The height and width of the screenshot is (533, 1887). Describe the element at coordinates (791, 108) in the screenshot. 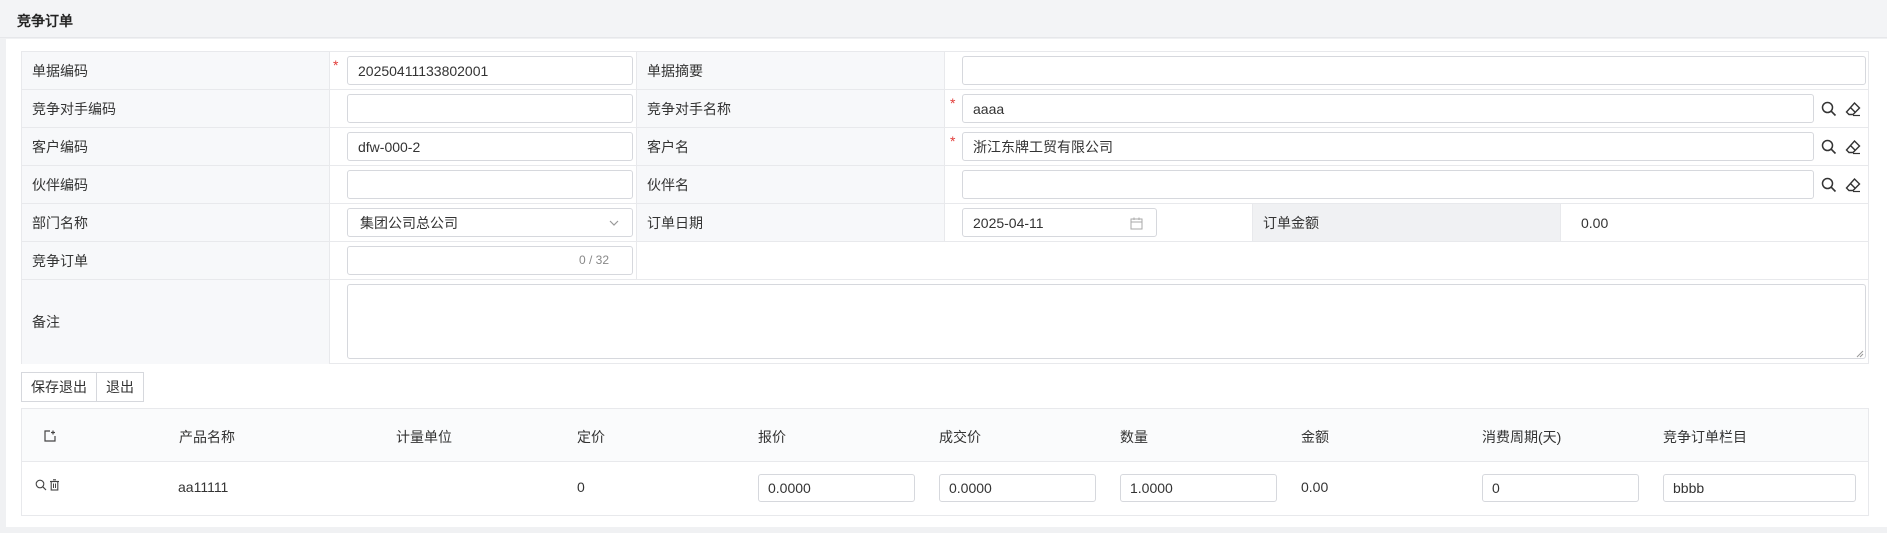

I see `competitor-name-label: 竞争对手名称` at that location.